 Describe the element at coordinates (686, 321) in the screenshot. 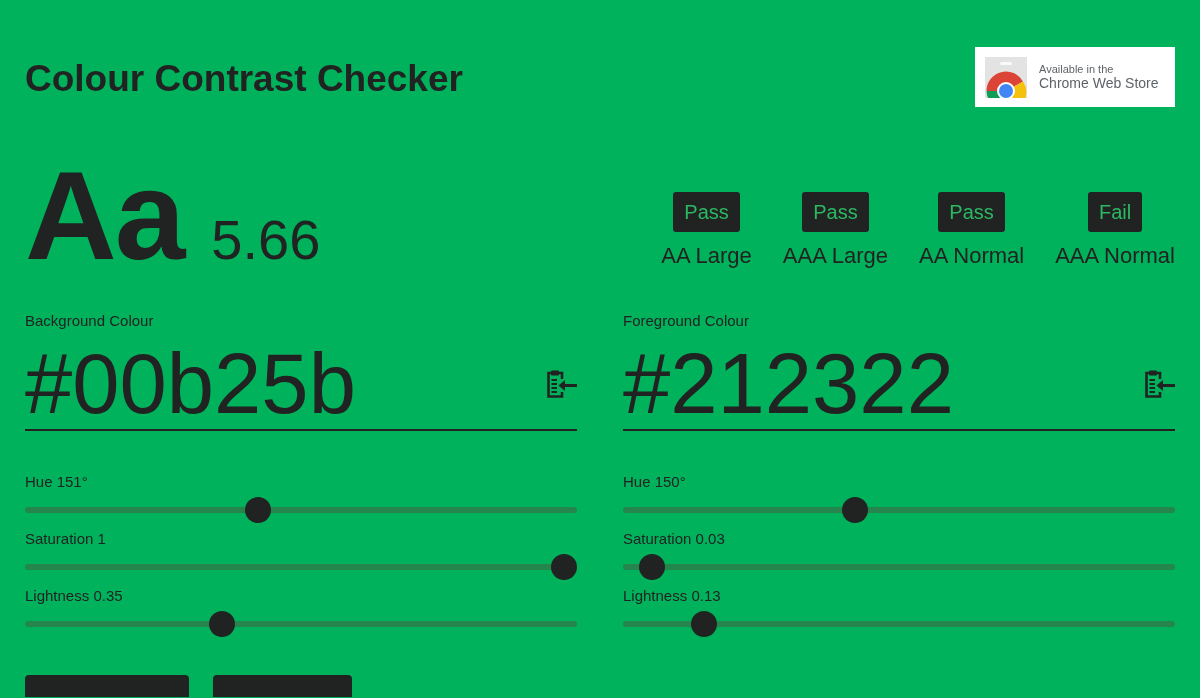

I see `field-label: Foreground Colour` at that location.